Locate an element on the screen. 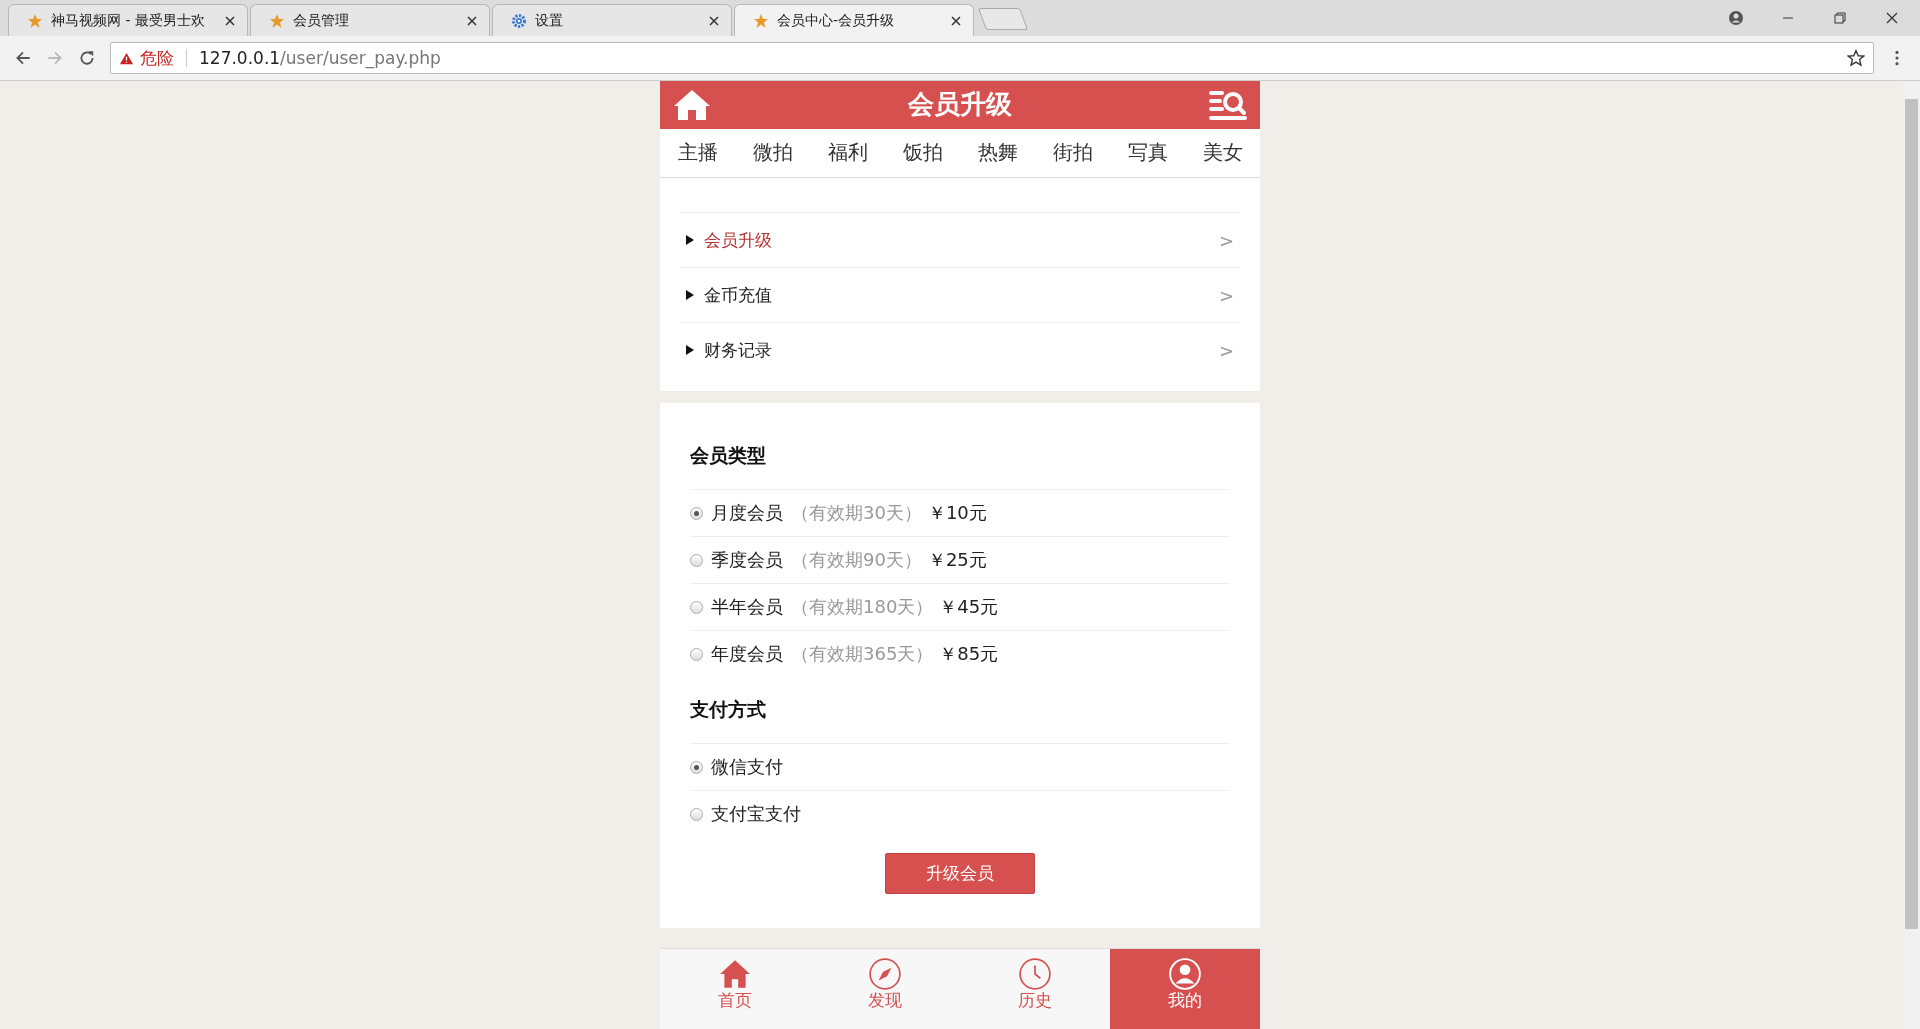 This screenshot has width=1920, height=1029. category-link: 热舞 is located at coordinates (997, 153).